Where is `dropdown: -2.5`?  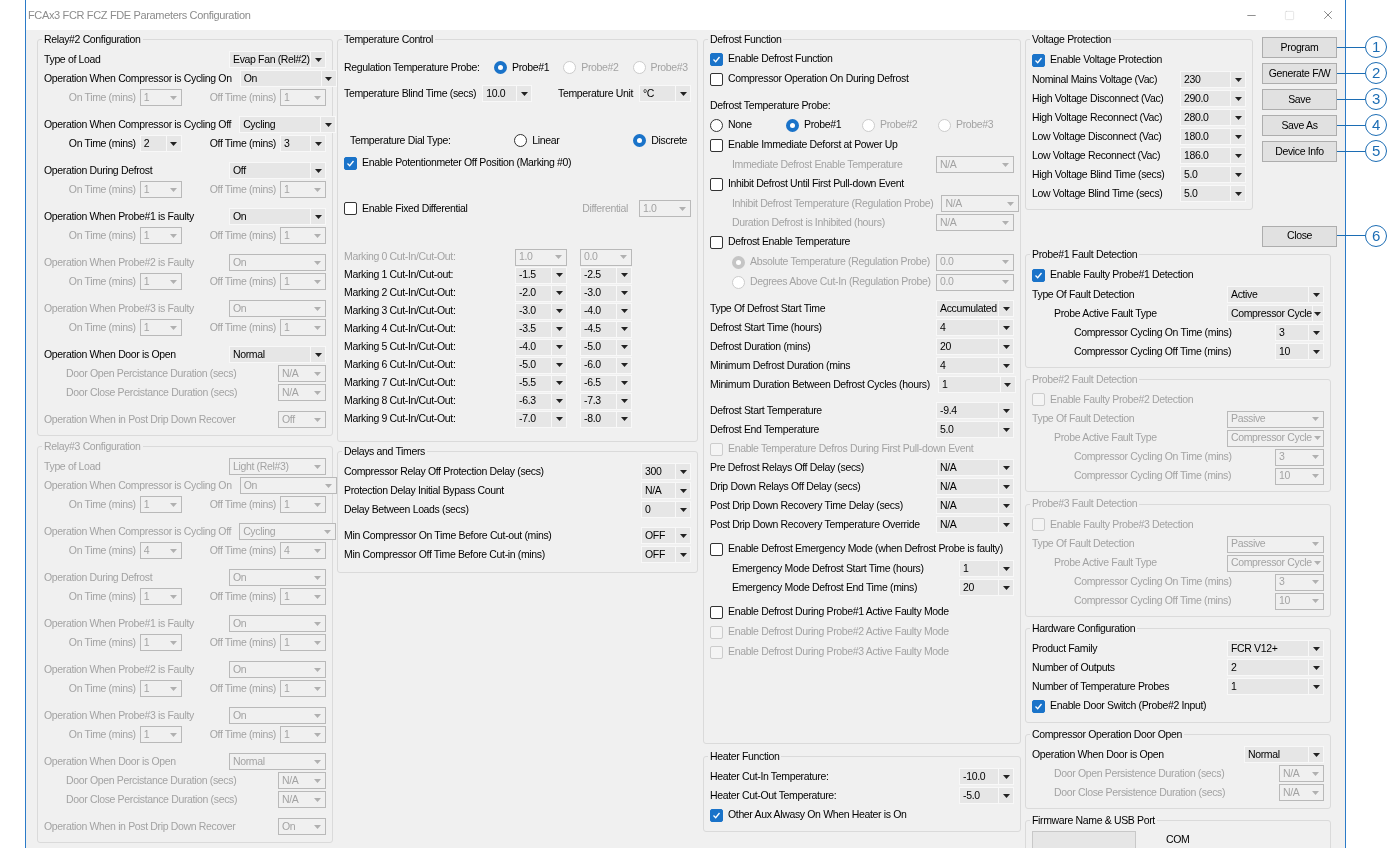 dropdown: -2.5 is located at coordinates (606, 275).